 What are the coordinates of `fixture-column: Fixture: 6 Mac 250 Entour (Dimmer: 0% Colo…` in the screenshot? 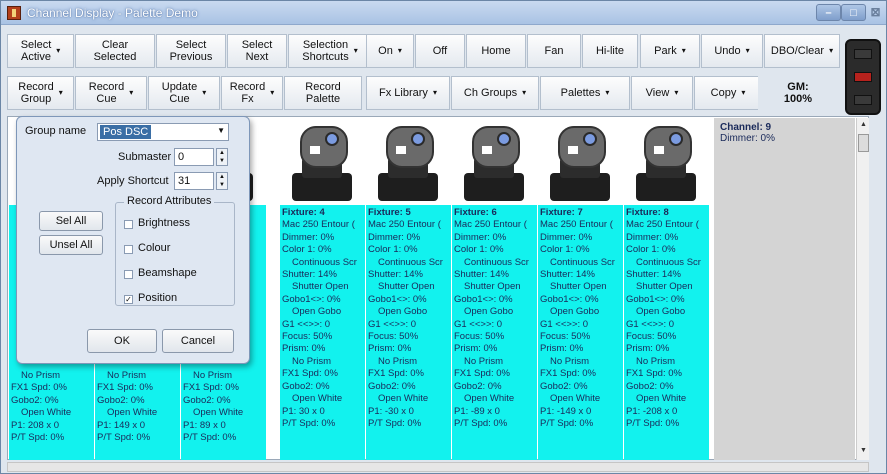 It's located at (494, 289).